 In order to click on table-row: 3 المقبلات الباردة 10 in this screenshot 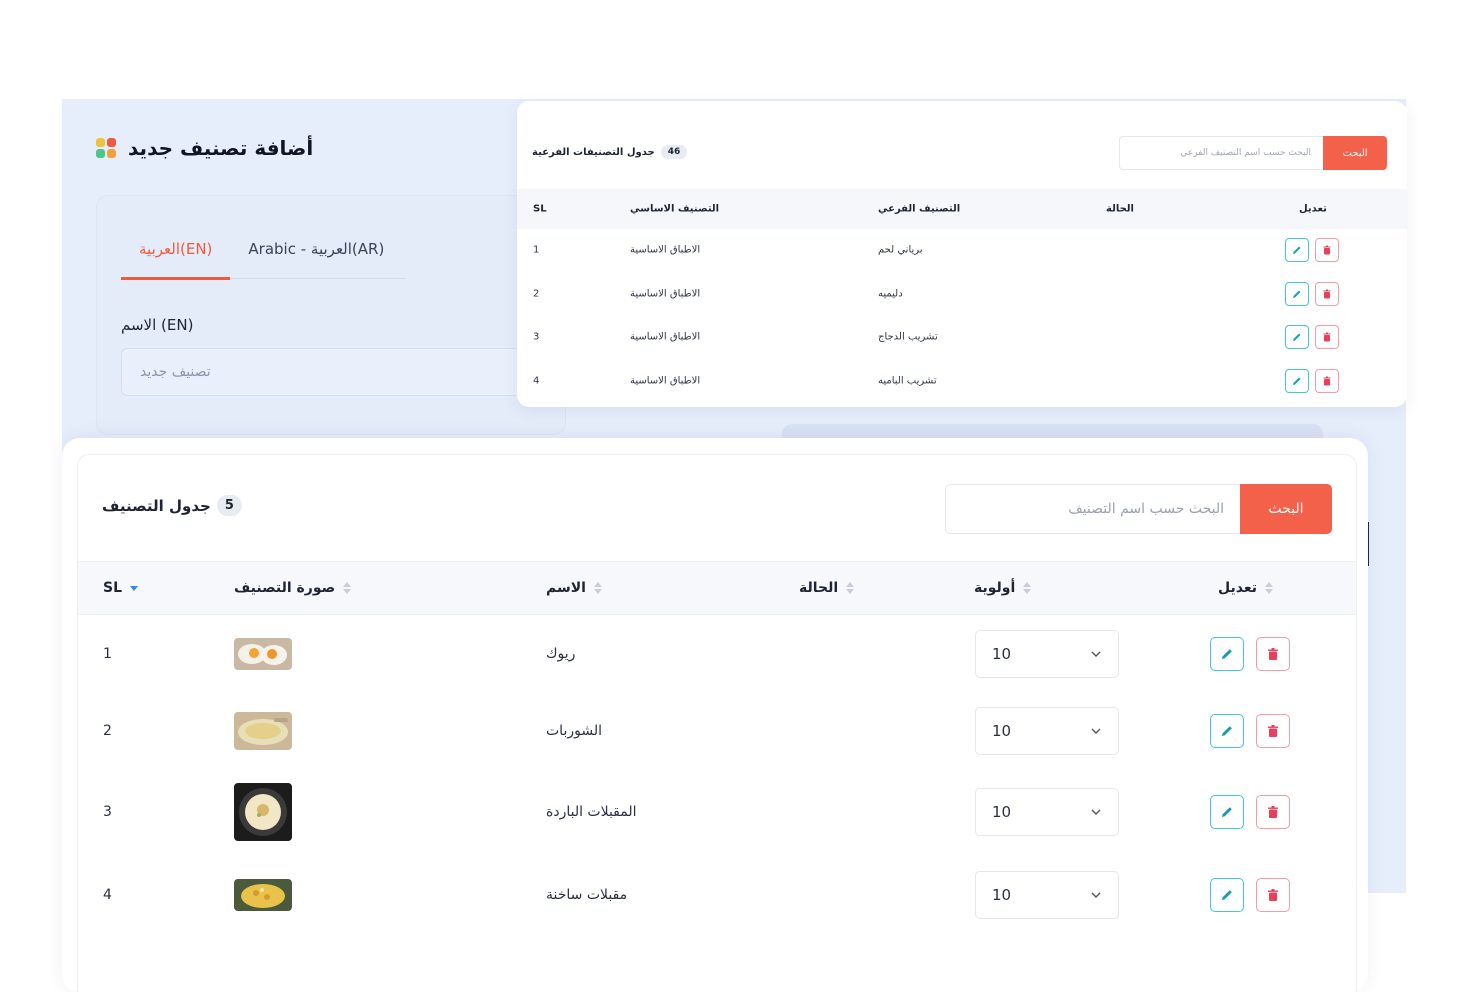, I will do `click(717, 812)`.